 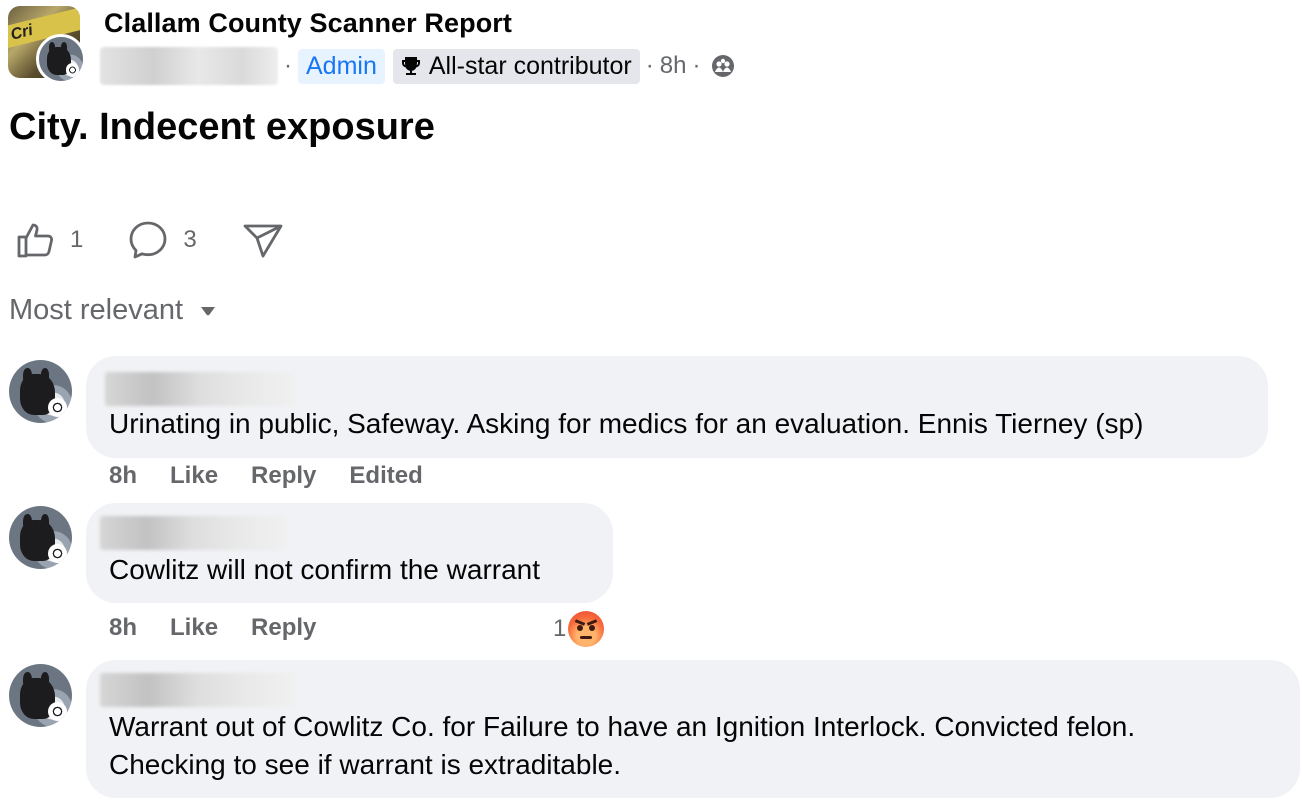 What do you see at coordinates (222, 127) in the screenshot?
I see `post-title: City. Indecent exposure` at bounding box center [222, 127].